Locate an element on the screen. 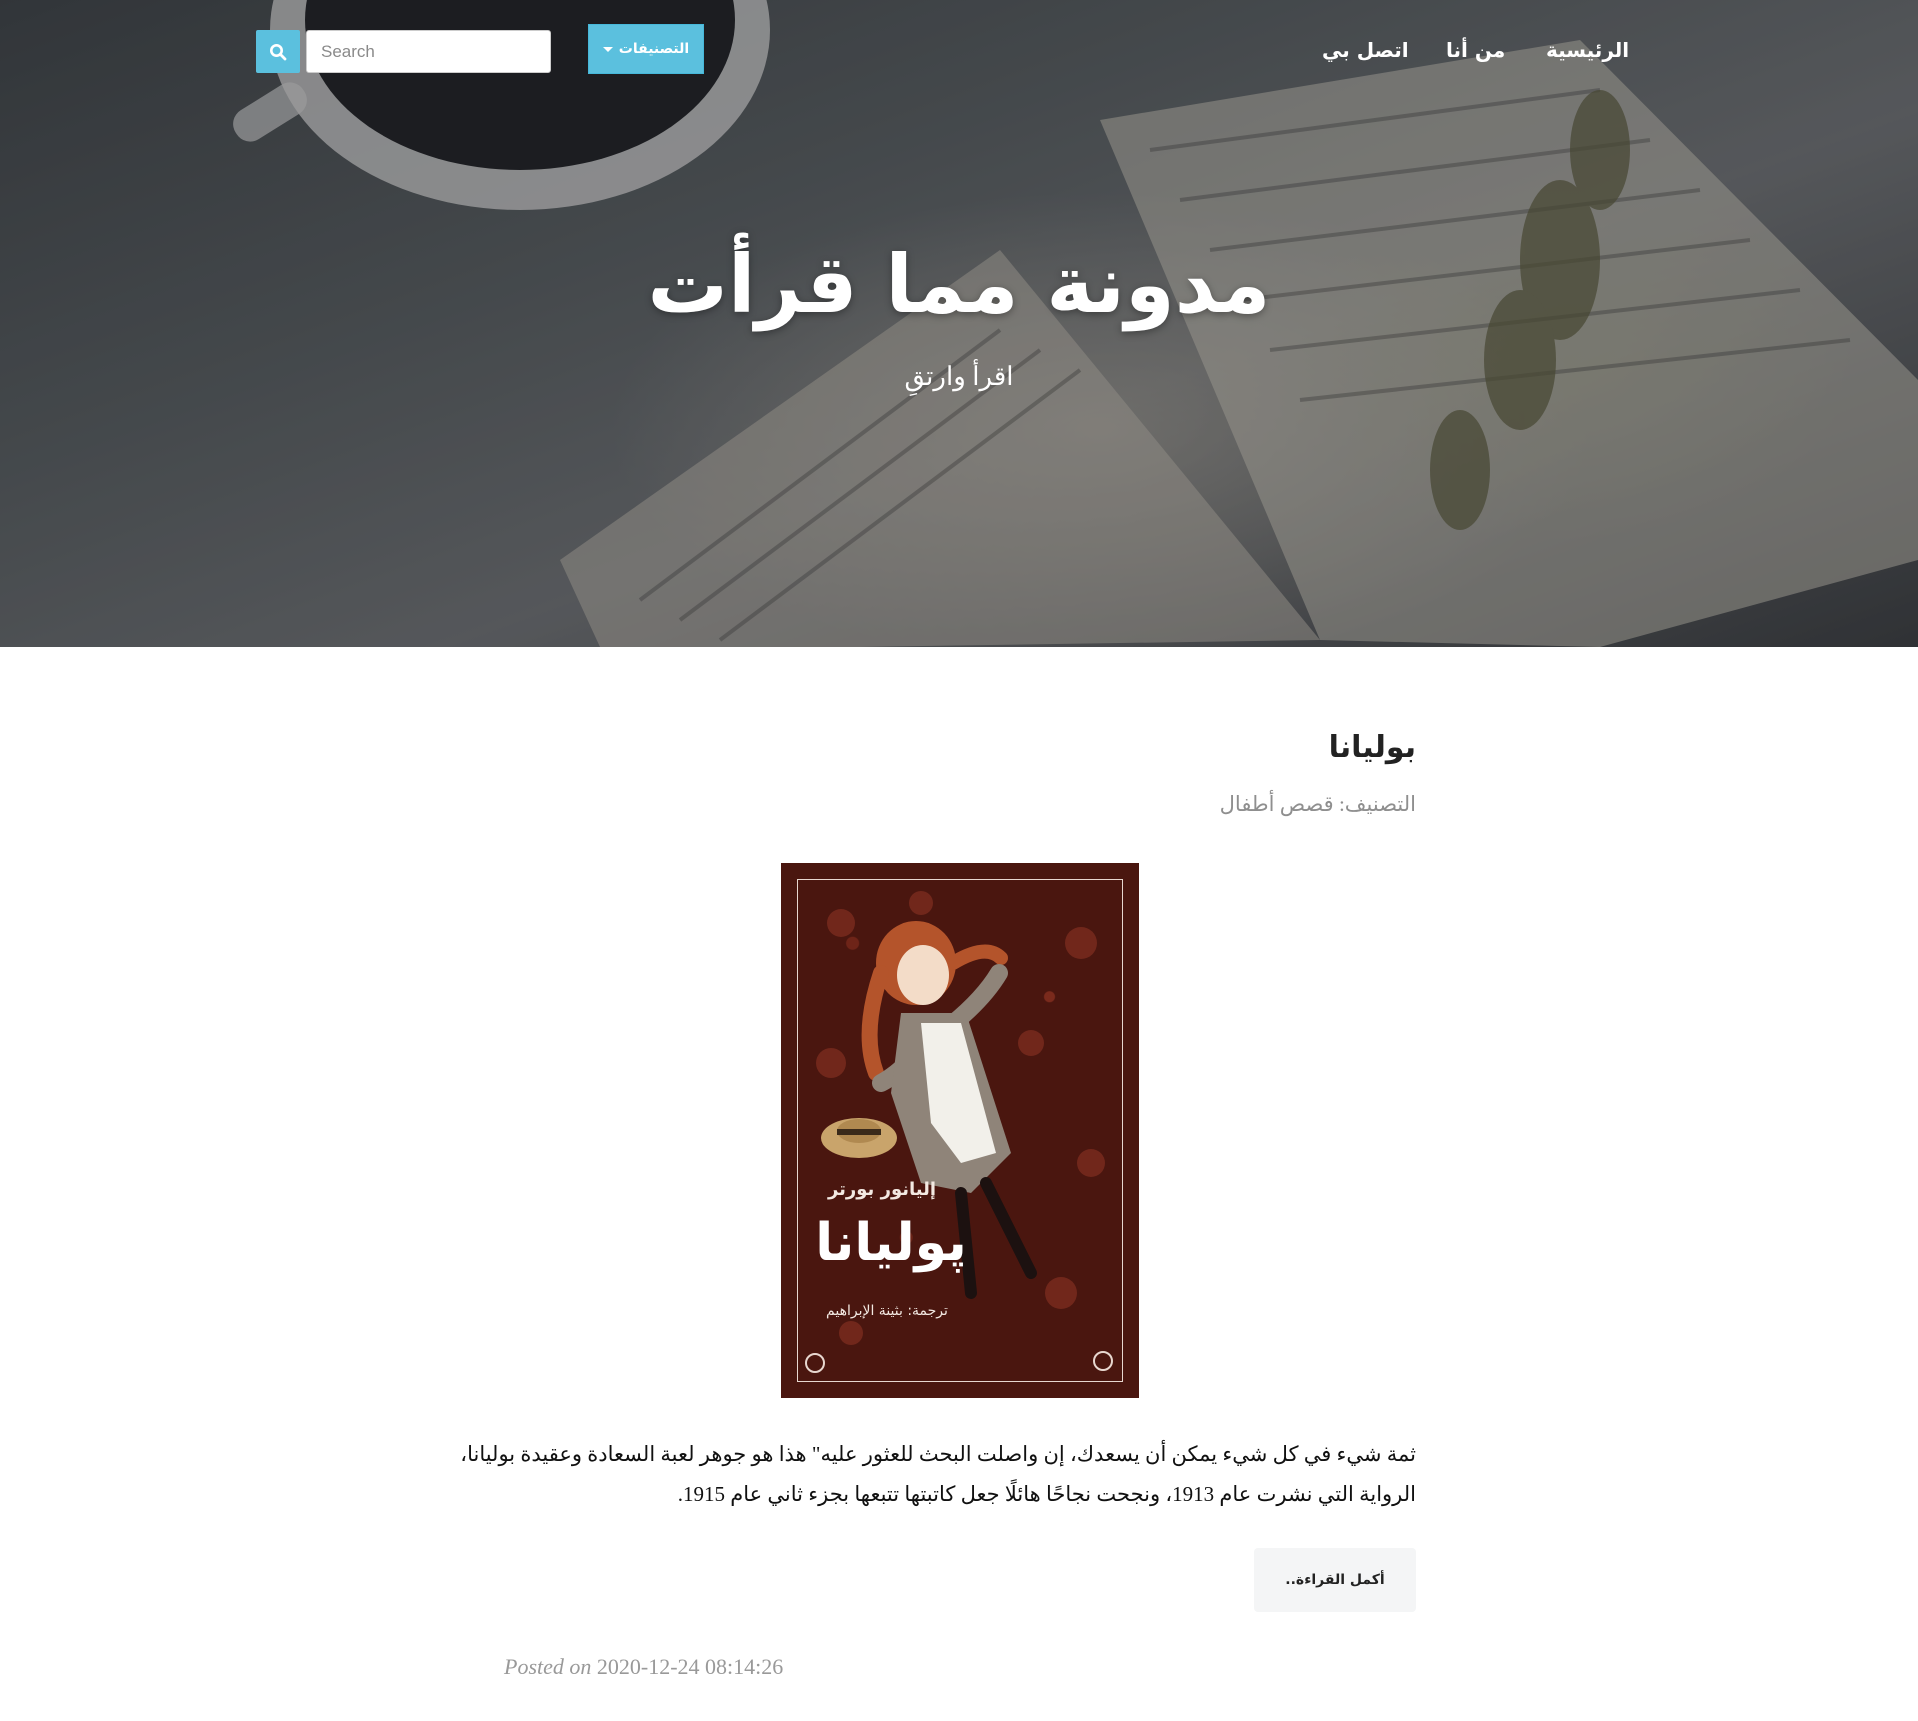 The width and height of the screenshot is (1918, 1721). post-category: التصنيف: قصص أطفال is located at coordinates (1318, 804).